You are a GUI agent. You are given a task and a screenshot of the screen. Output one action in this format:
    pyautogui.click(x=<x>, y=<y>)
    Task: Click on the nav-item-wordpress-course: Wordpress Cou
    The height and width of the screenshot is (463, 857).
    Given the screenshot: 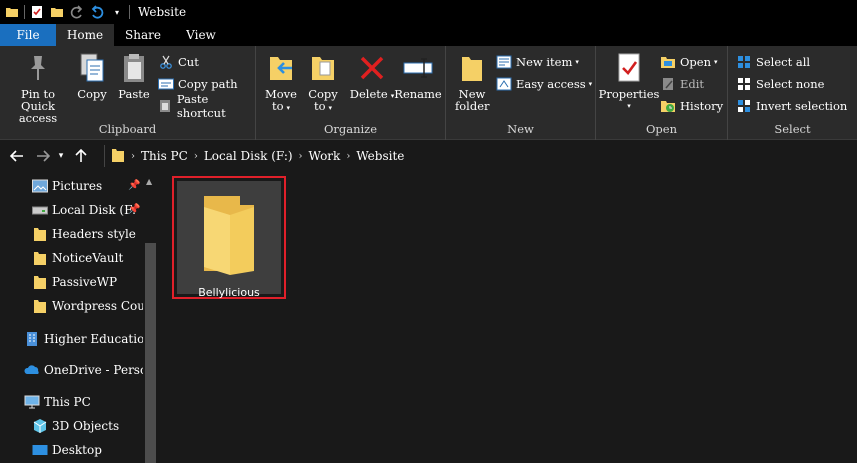 What is the action you would take?
    pyautogui.click(x=72, y=306)
    